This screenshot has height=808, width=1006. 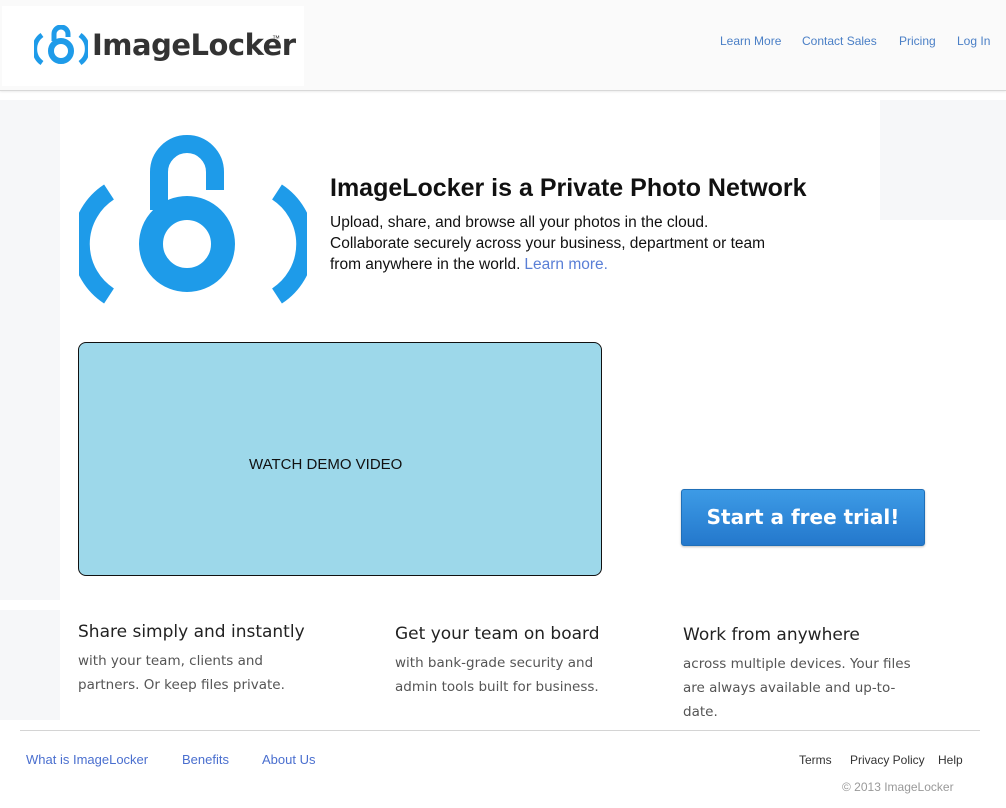 I want to click on footer-divider, so click(x=500, y=730).